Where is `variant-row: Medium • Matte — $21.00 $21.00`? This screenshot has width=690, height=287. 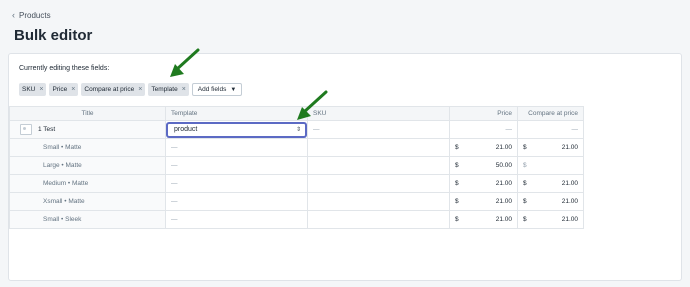 variant-row: Medium • Matte — $21.00 $21.00 is located at coordinates (296, 183).